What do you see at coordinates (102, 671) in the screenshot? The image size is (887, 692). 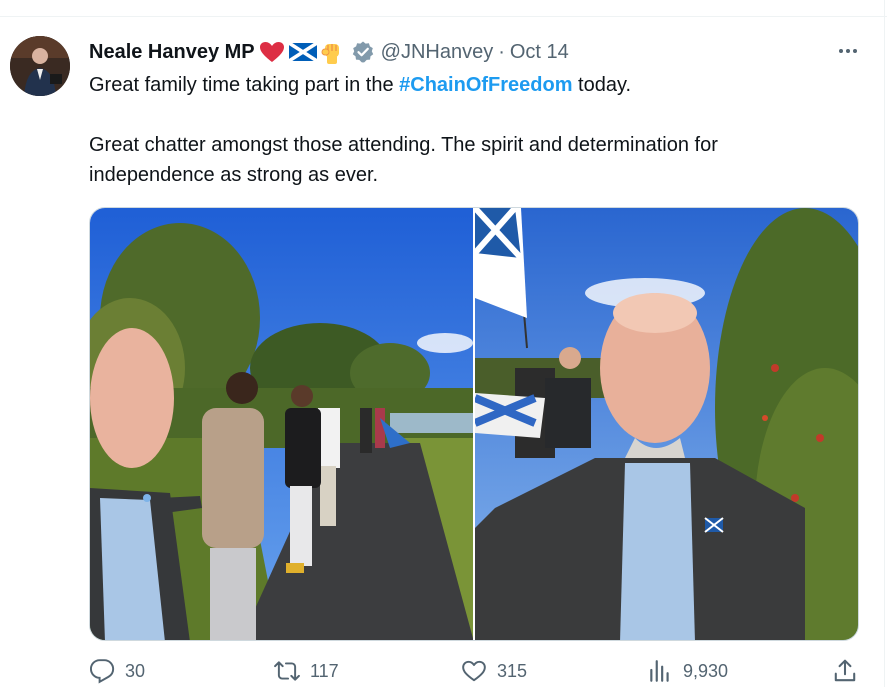 I see `reply-icon` at bounding box center [102, 671].